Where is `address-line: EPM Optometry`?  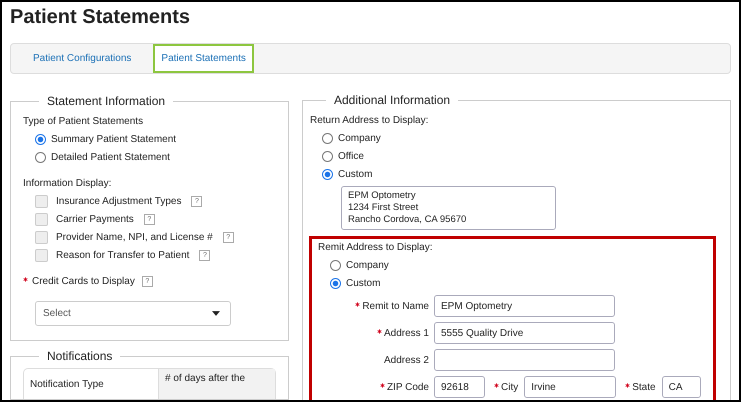
address-line: EPM Optometry is located at coordinates (382, 196).